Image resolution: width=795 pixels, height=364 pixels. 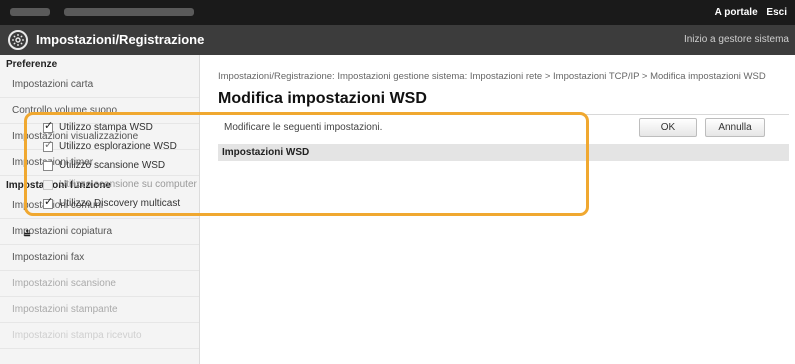 I want to click on sidebar-item-stampante: Impostazioni stampante, so click(x=99, y=310).